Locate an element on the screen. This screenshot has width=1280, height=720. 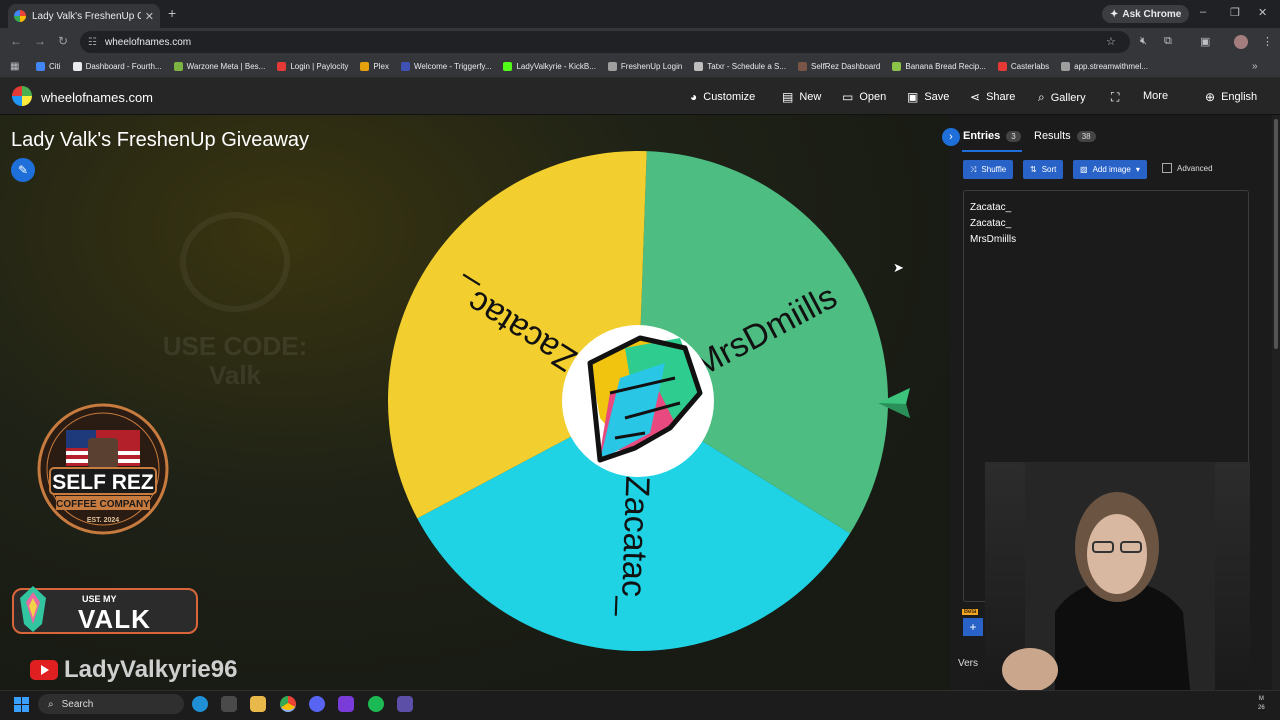
profile-avatar is located at coordinates (1241, 42).